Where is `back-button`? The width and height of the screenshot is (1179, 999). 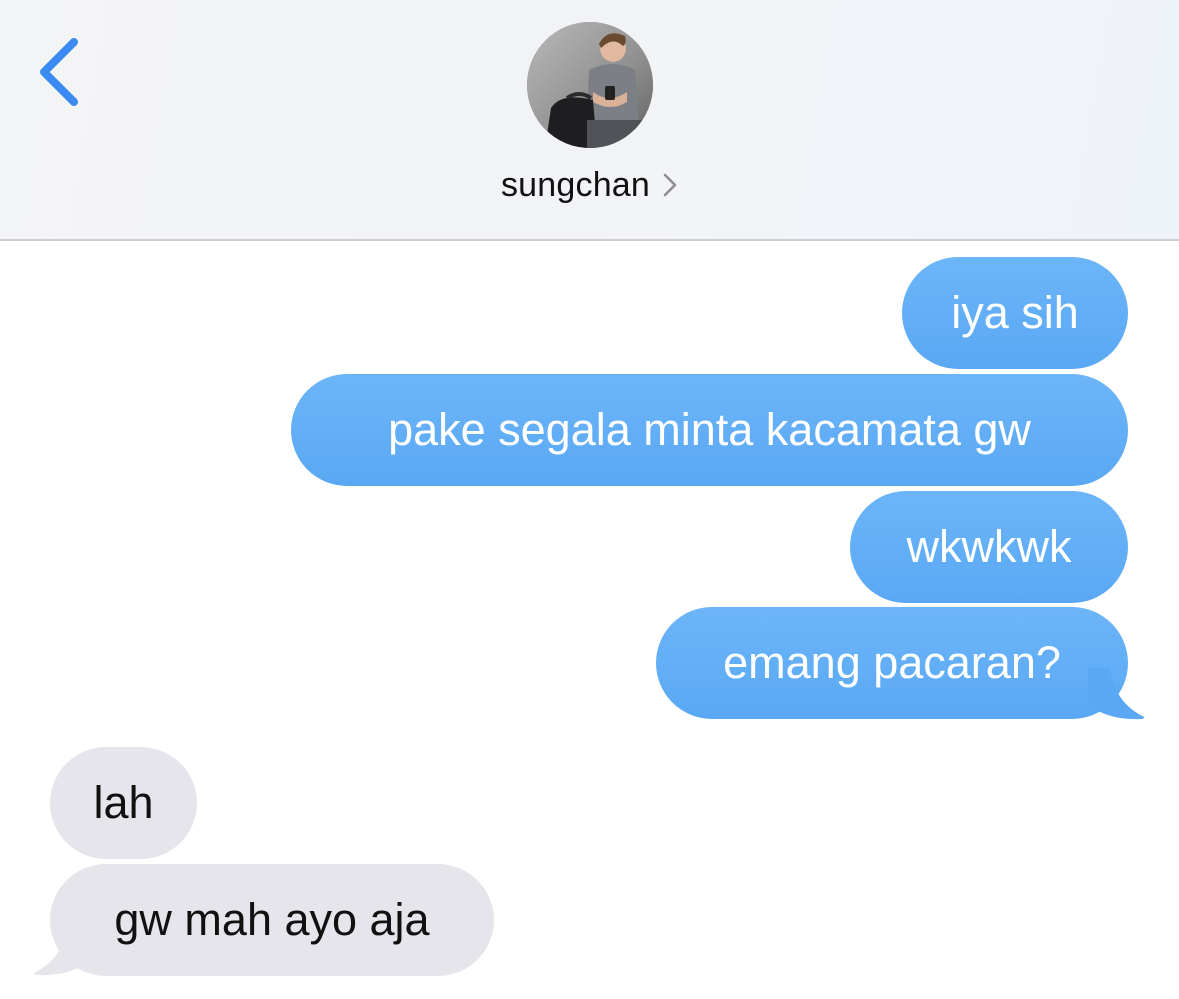
back-button is located at coordinates (60, 72).